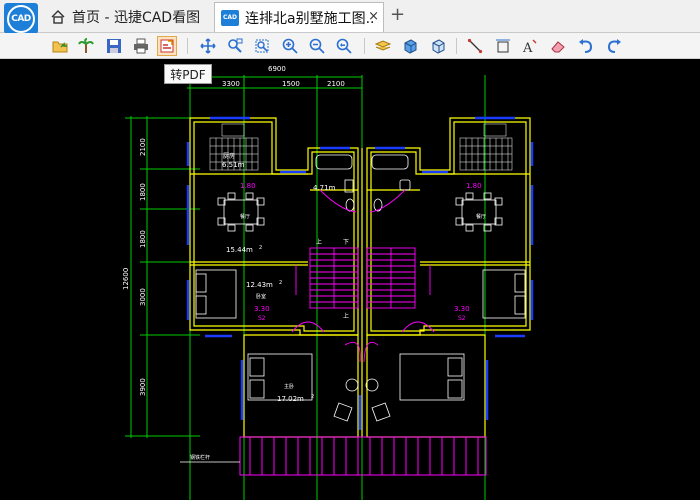  I want to click on stair-label: 下, so click(346, 242).